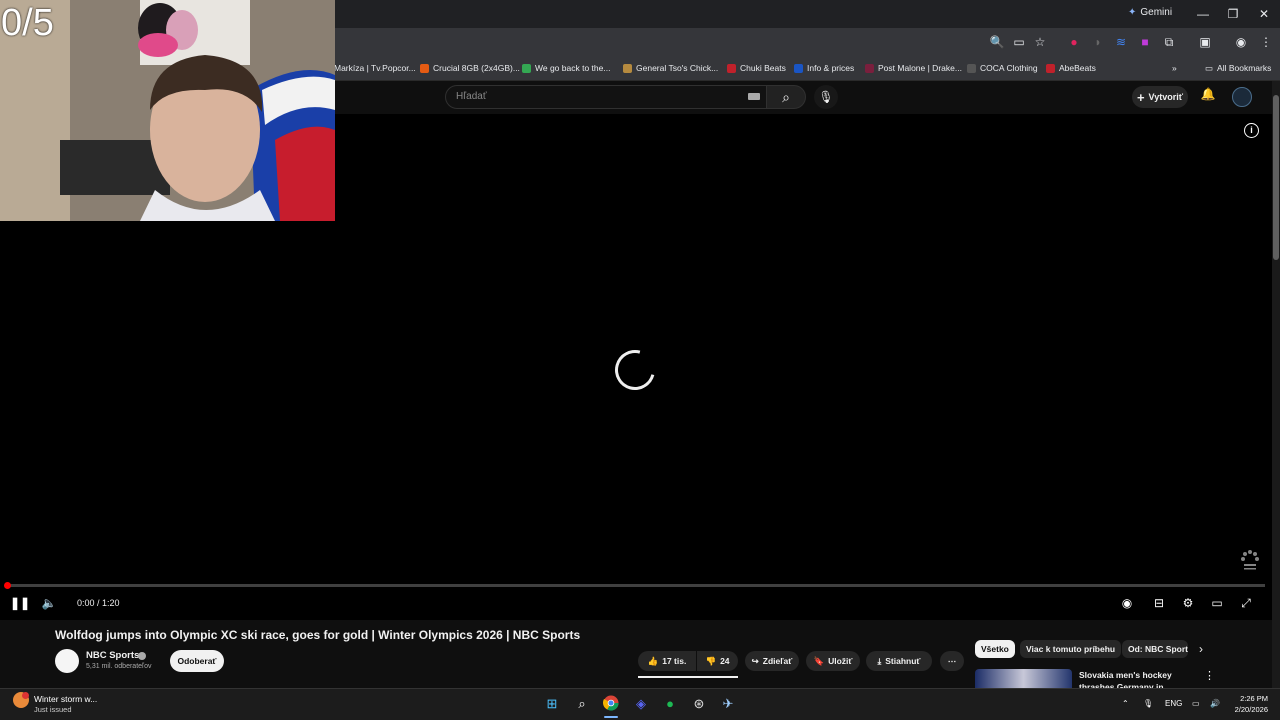 The width and height of the screenshot is (1280, 720). What do you see at coordinates (1246, 603) in the screenshot?
I see `fullscreen-icon: ⤢` at bounding box center [1246, 603].